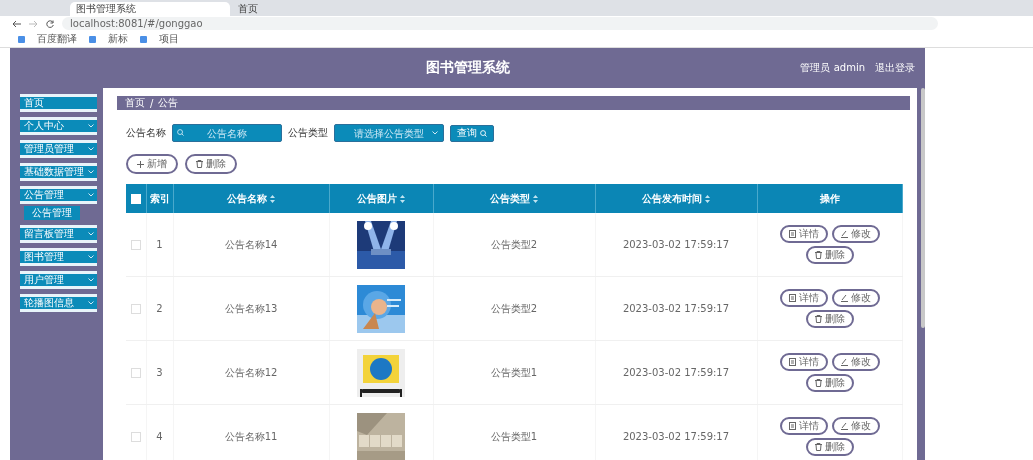  Describe the element at coordinates (676, 198) in the screenshot. I see `column-header: 公告发布时间` at that location.